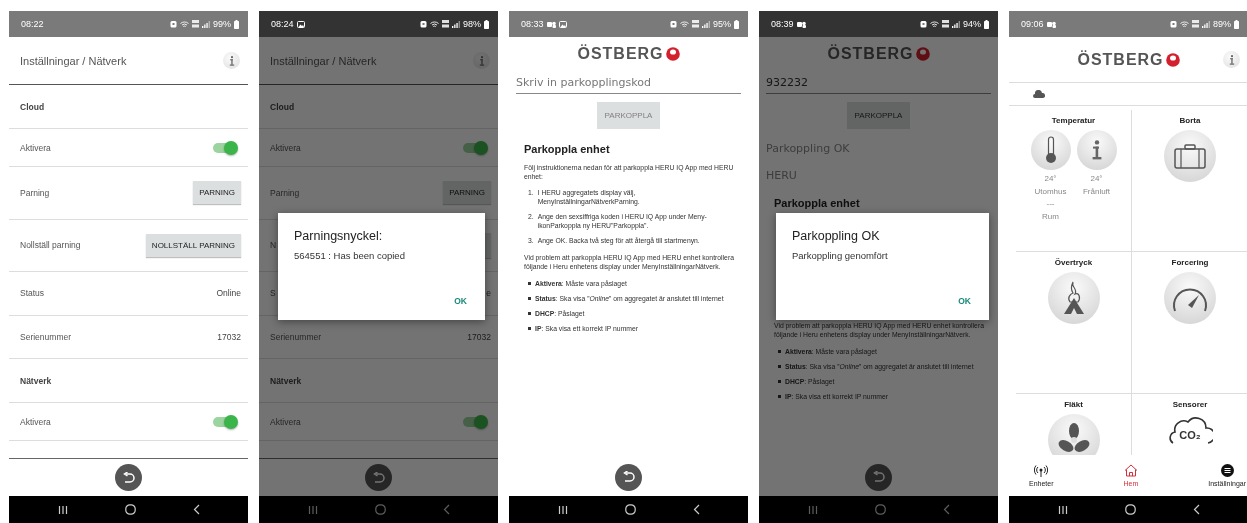  What do you see at coordinates (628, 82) in the screenshot?
I see `pairing-code-field: Skriv in parkopplingskod` at bounding box center [628, 82].